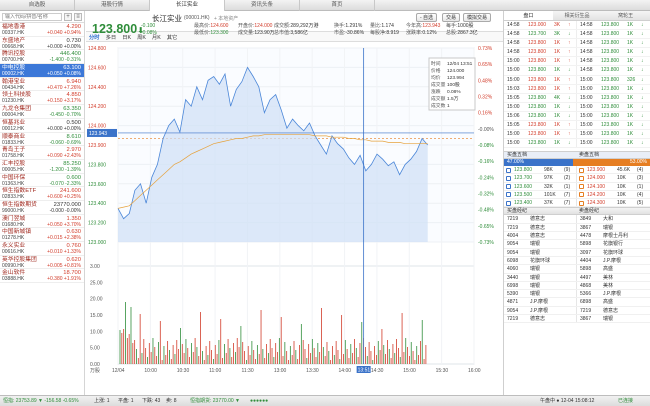 This screenshot has height=406, width=650. I want to click on tab-warrants: 窝轮王, so click(625, 15).